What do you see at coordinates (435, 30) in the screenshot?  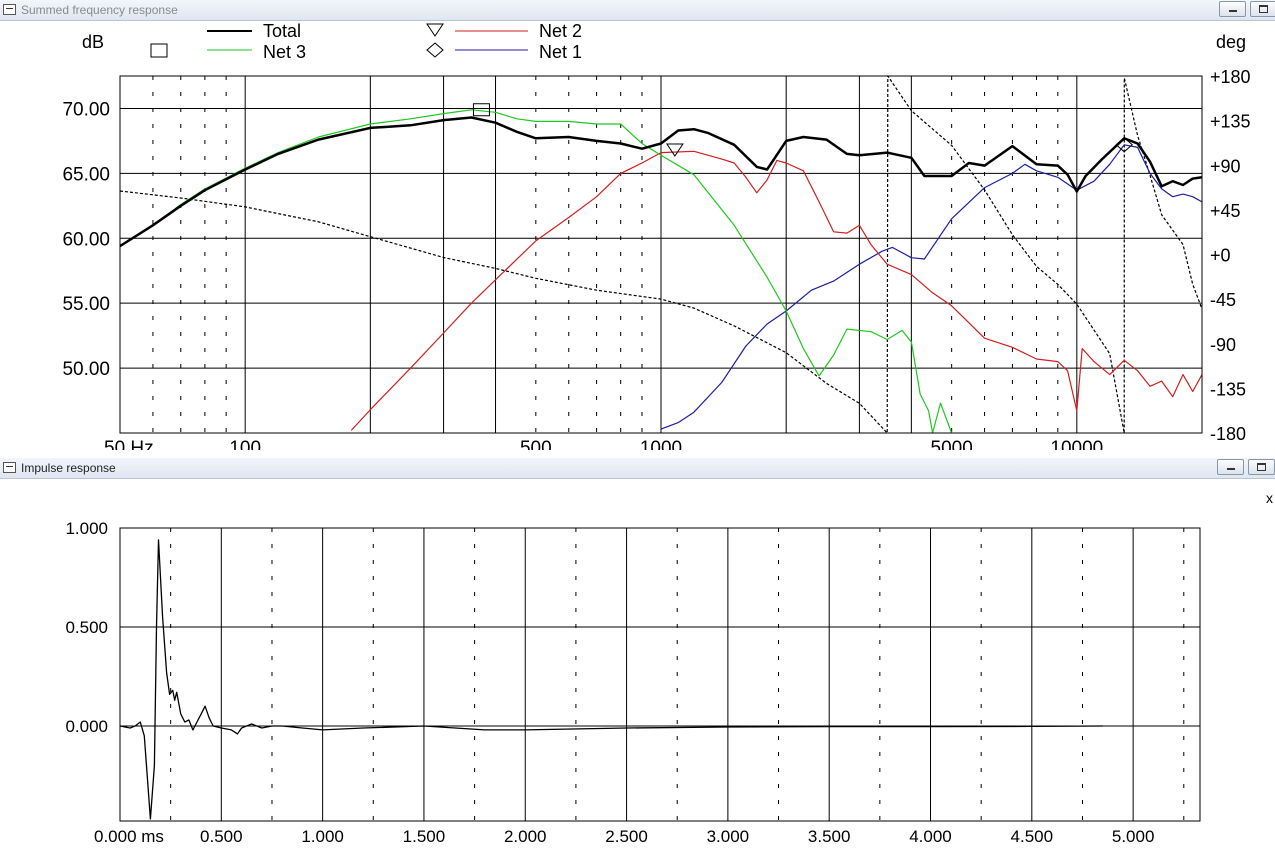 I see `legend-marker-net2` at bounding box center [435, 30].